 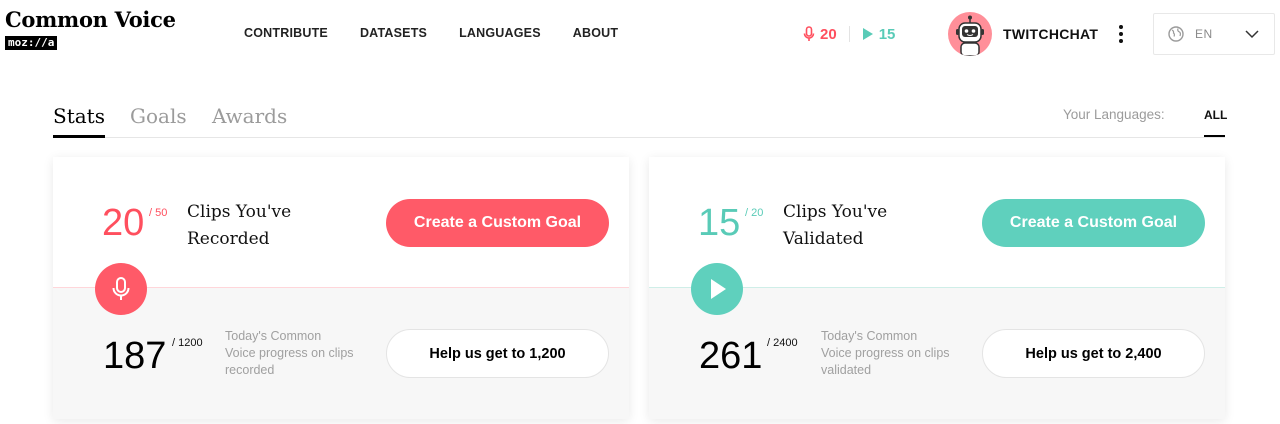 What do you see at coordinates (135, 356) in the screenshot?
I see `recorded-progress-value: 187` at bounding box center [135, 356].